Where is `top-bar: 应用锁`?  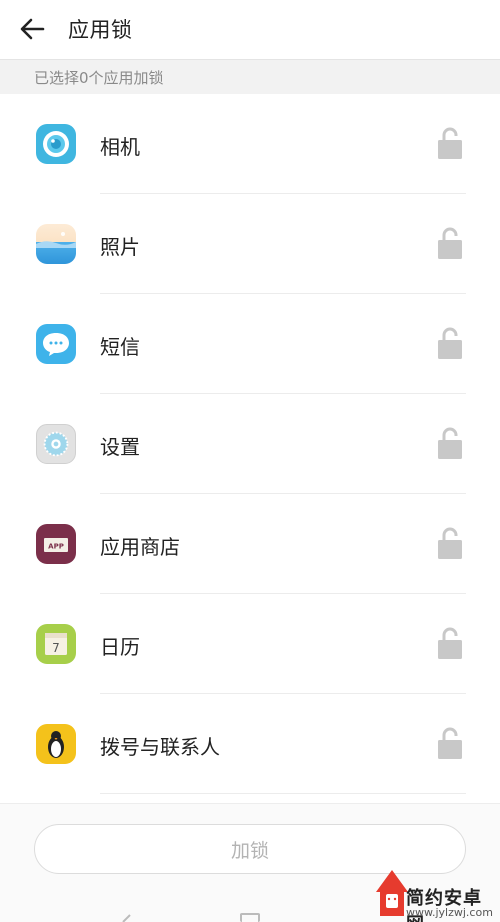 top-bar: 应用锁 is located at coordinates (250, 29).